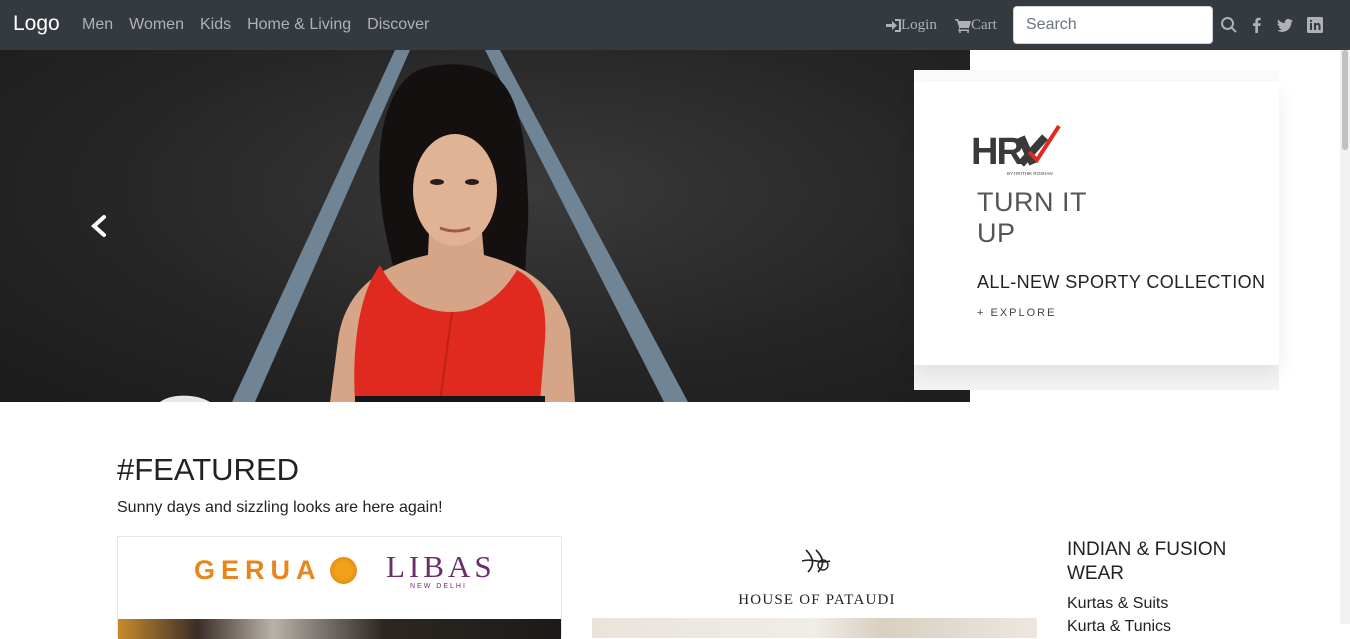  Describe the element at coordinates (1121, 282) in the screenshot. I see `promo-headline: ALL-NEW SPORTY COLLECTION` at that location.